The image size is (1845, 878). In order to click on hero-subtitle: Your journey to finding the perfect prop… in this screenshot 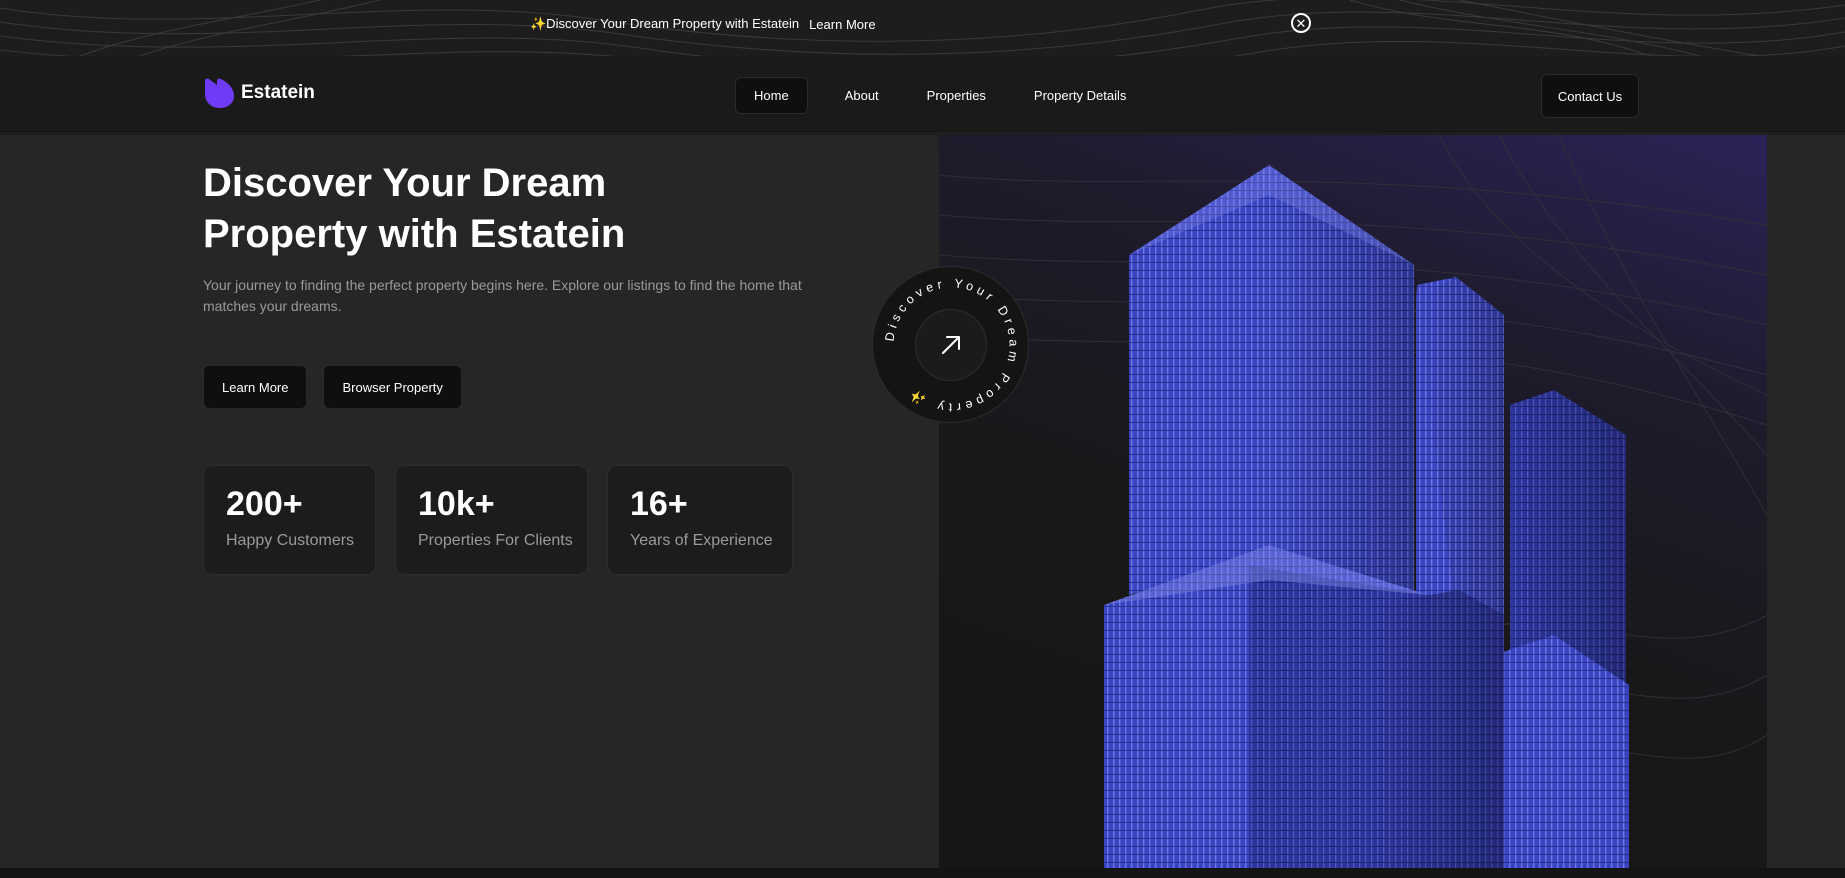, I will do `click(502, 295)`.